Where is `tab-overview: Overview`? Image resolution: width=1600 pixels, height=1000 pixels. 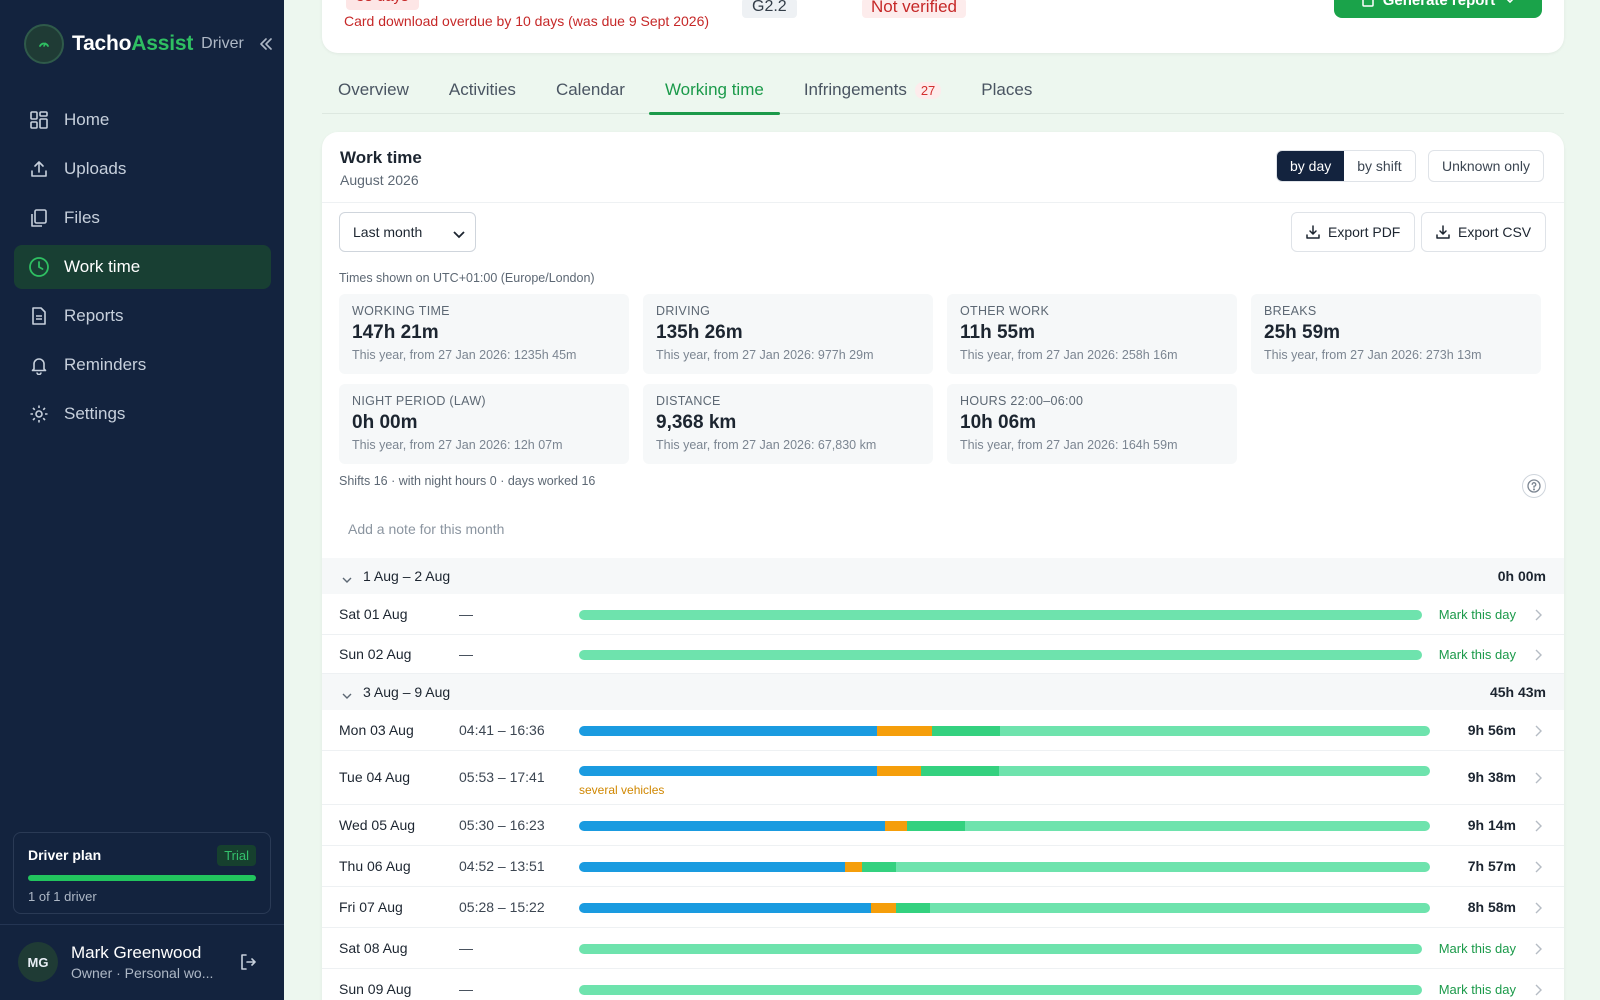 tab-overview: Overview is located at coordinates (373, 90).